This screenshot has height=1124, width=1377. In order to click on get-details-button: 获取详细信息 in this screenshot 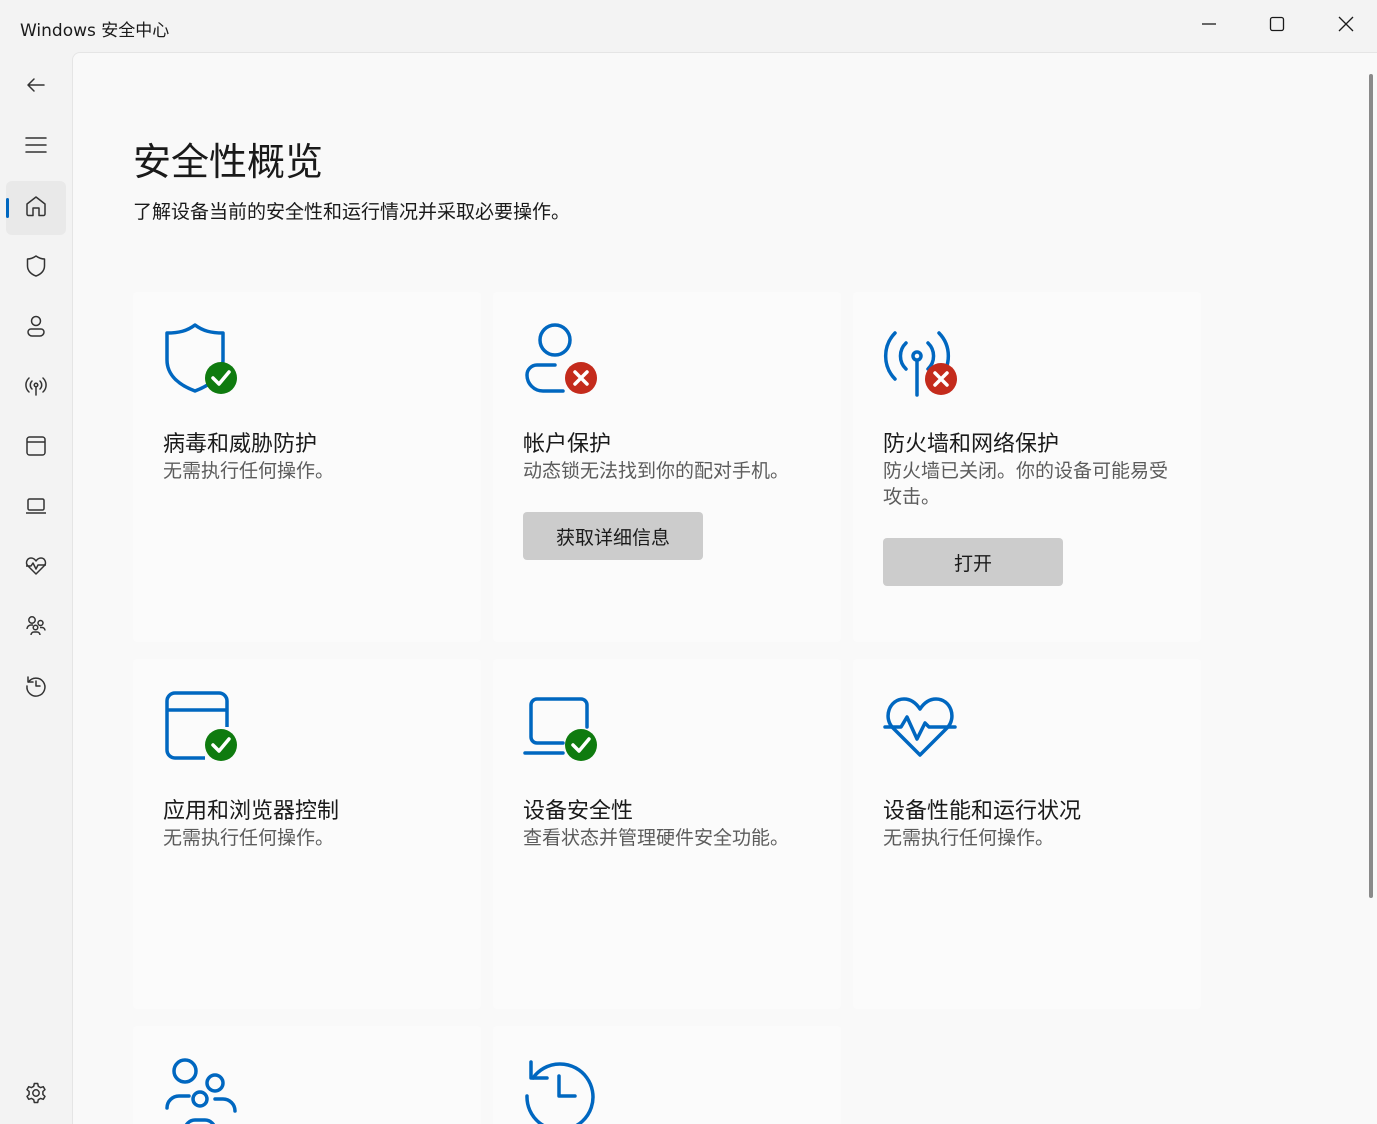, I will do `click(613, 536)`.